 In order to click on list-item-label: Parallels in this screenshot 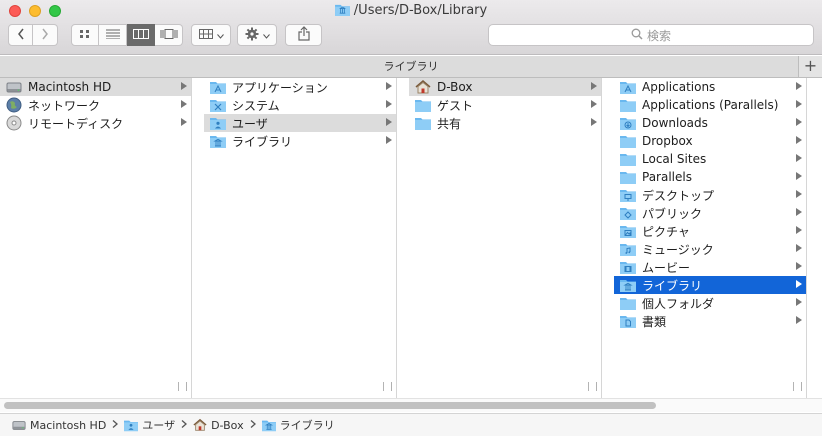, I will do `click(667, 177)`.